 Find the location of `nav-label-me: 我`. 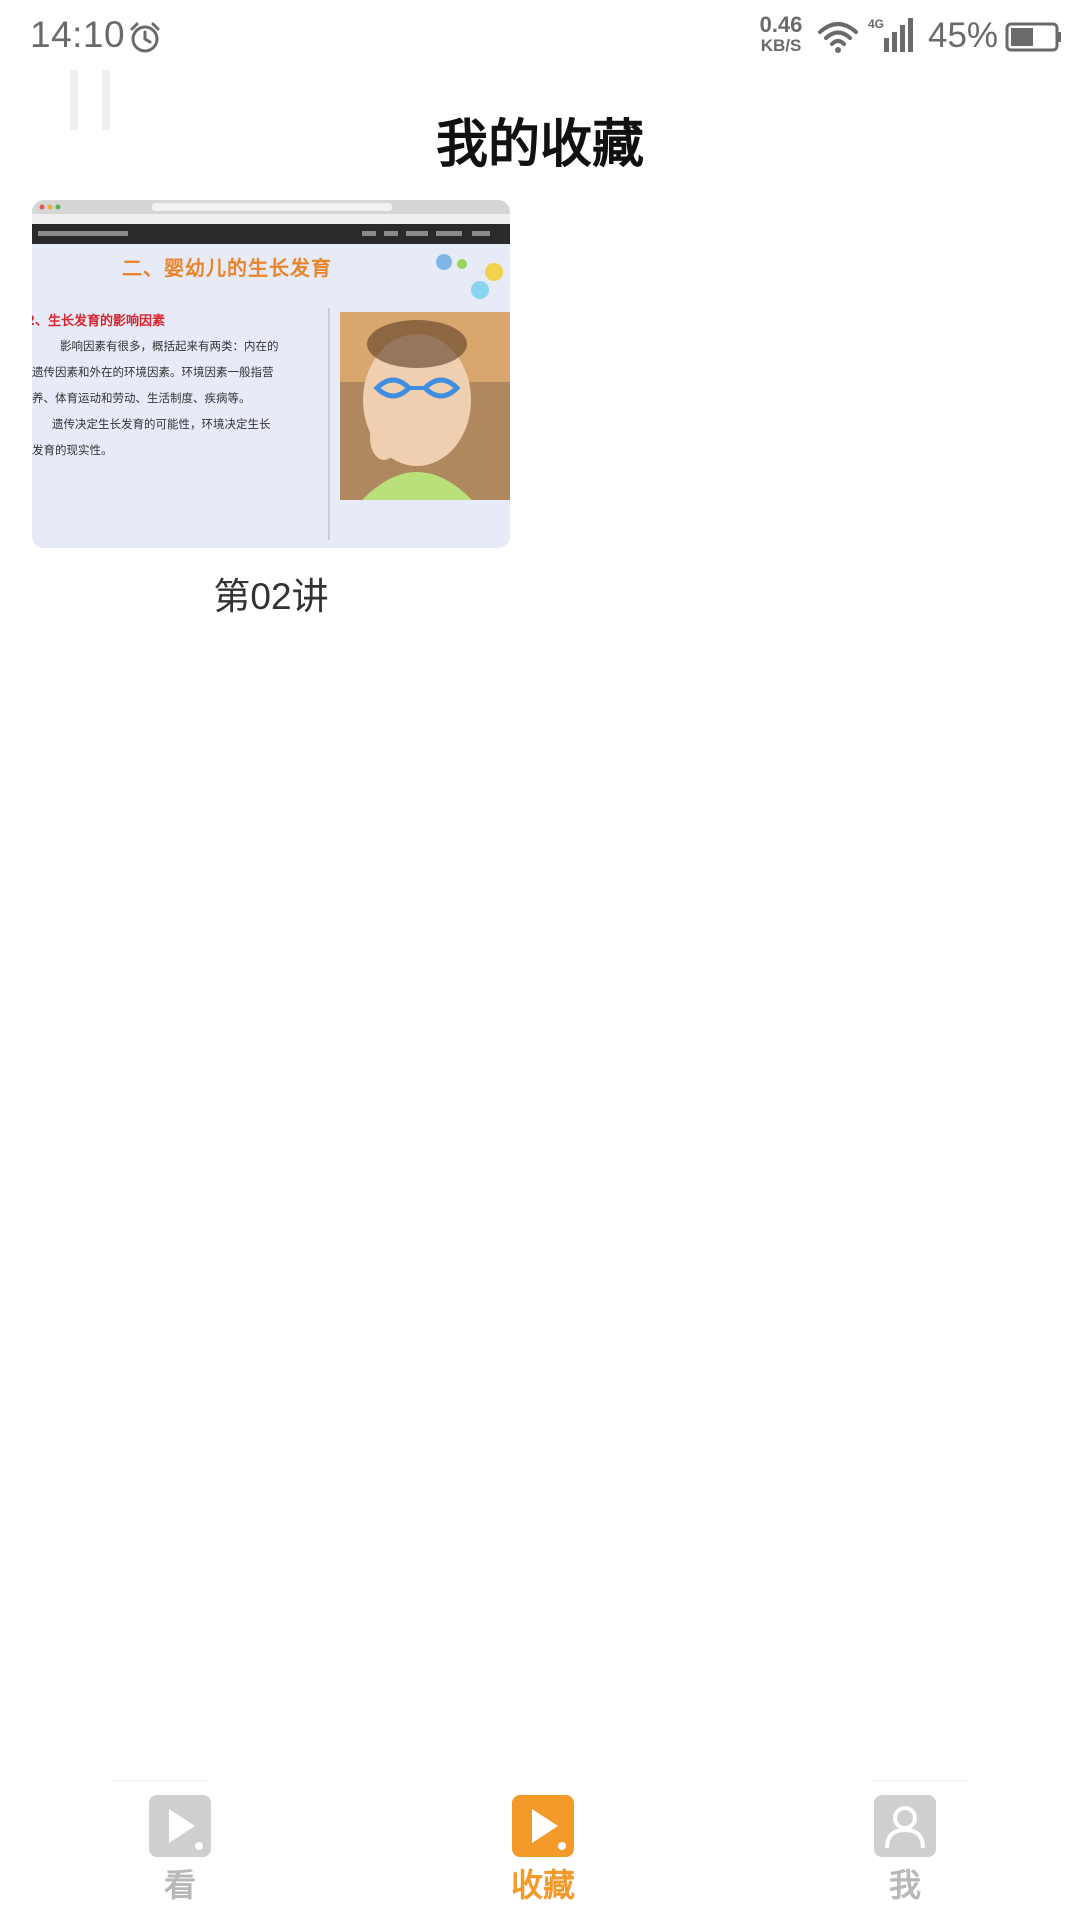

nav-label-me: 我 is located at coordinates (904, 1885).